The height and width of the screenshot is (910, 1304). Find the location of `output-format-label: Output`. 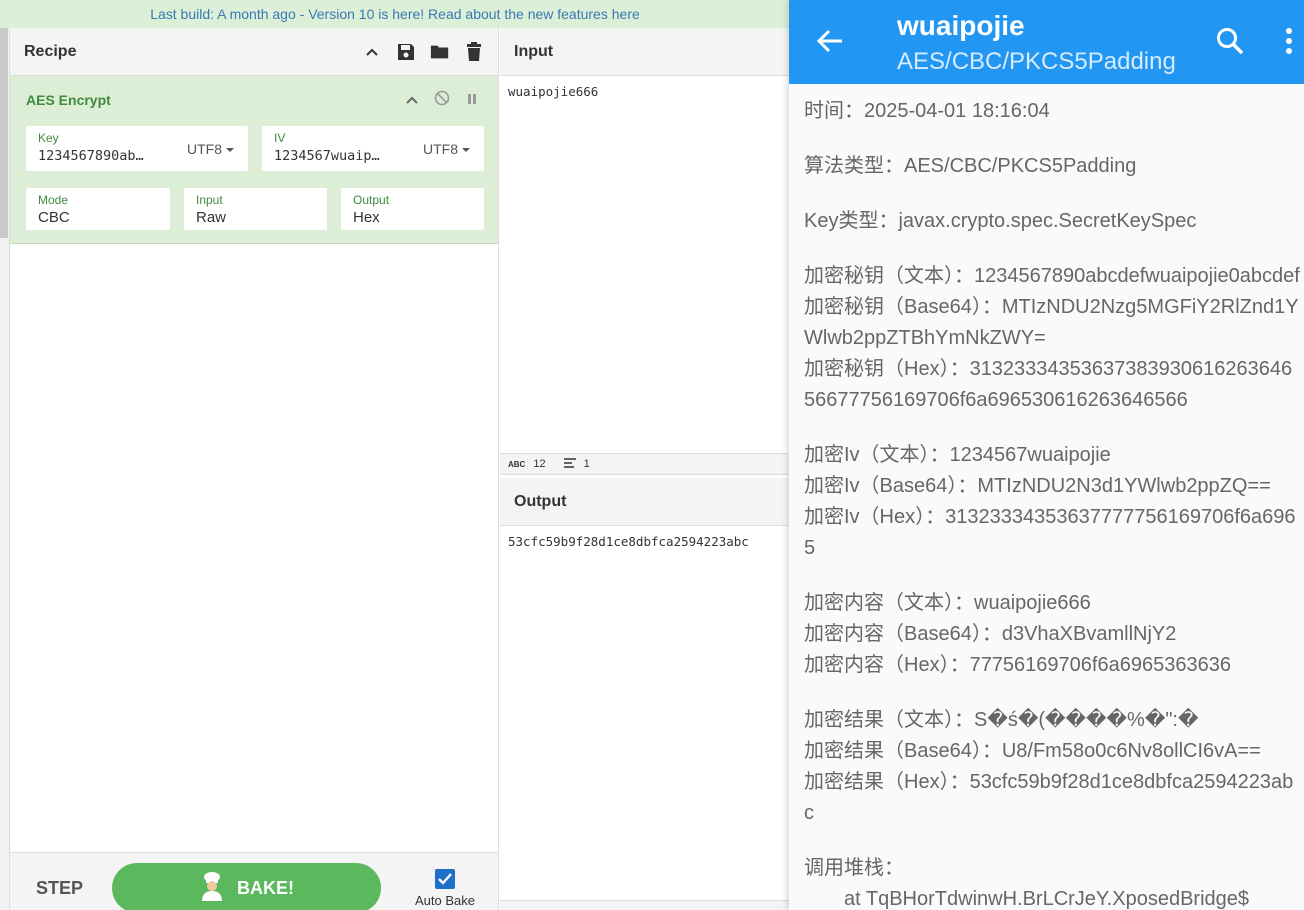

output-format-label: Output is located at coordinates (371, 200).